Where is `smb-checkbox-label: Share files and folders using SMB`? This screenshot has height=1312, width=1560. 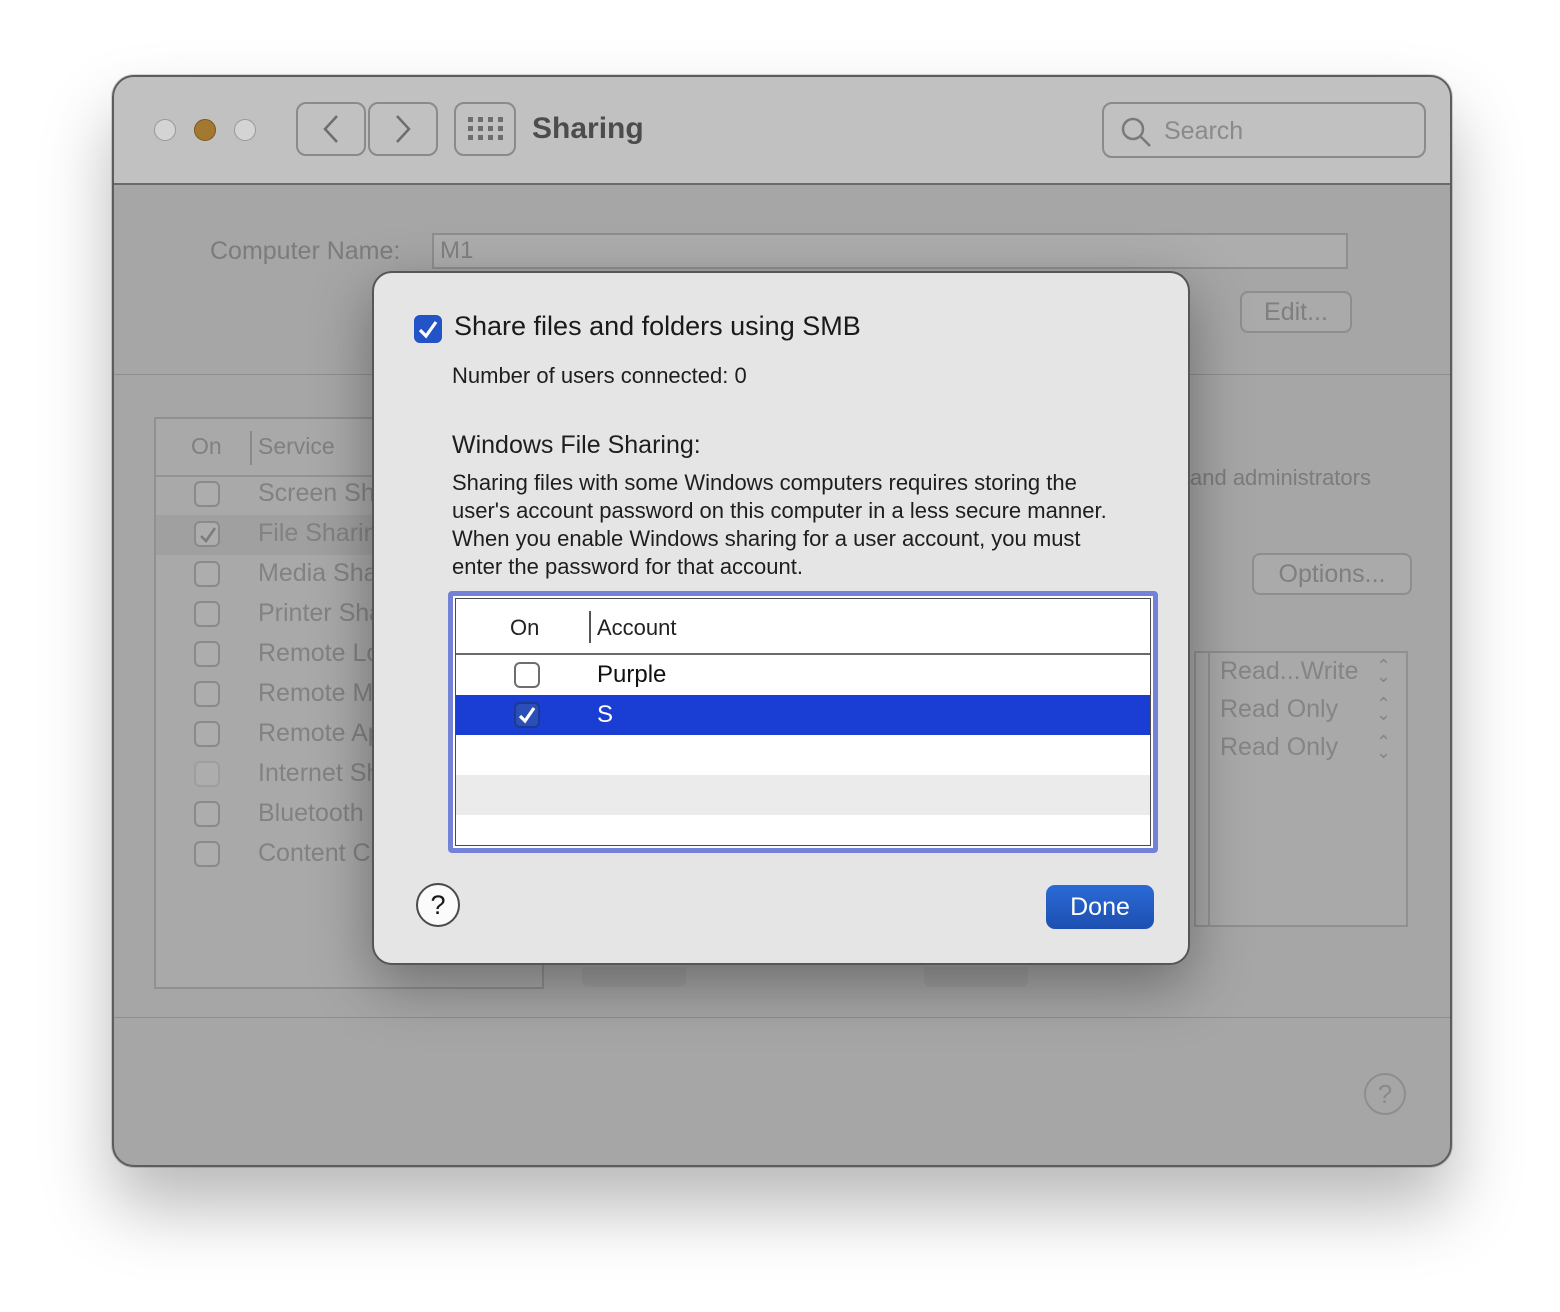 smb-checkbox-label: Share files and folders using SMB is located at coordinates (657, 326).